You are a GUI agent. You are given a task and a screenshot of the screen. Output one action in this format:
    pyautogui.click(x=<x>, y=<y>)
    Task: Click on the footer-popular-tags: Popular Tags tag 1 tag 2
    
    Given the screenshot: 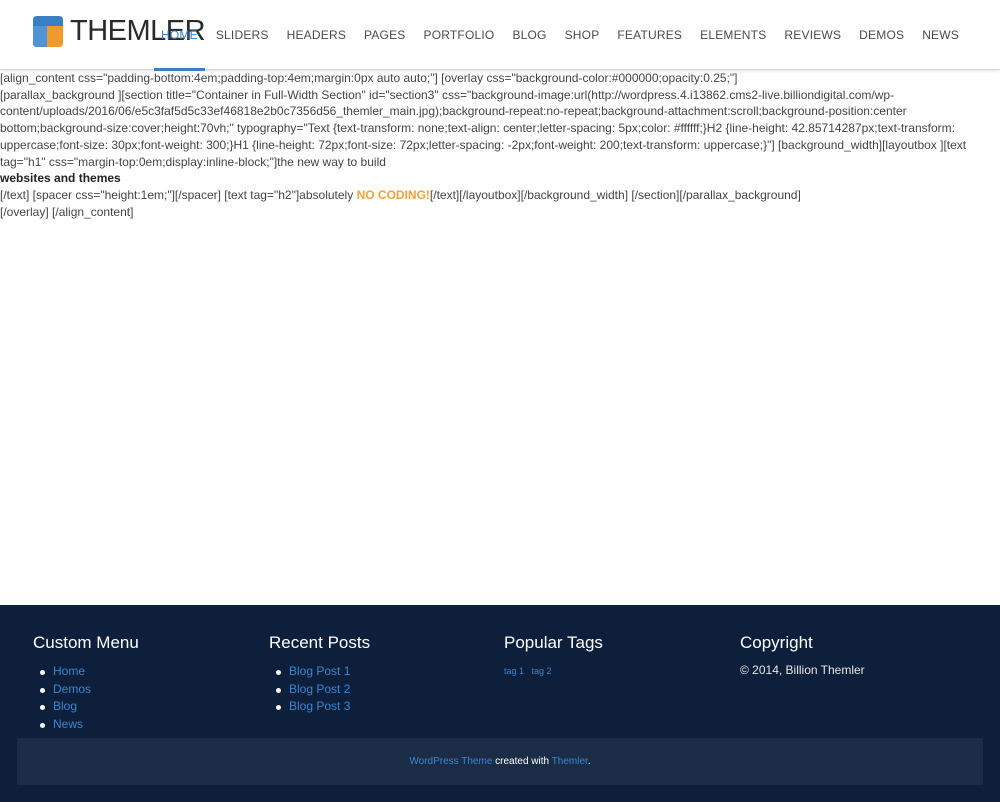 What is the action you would take?
    pyautogui.click(x=604, y=656)
    